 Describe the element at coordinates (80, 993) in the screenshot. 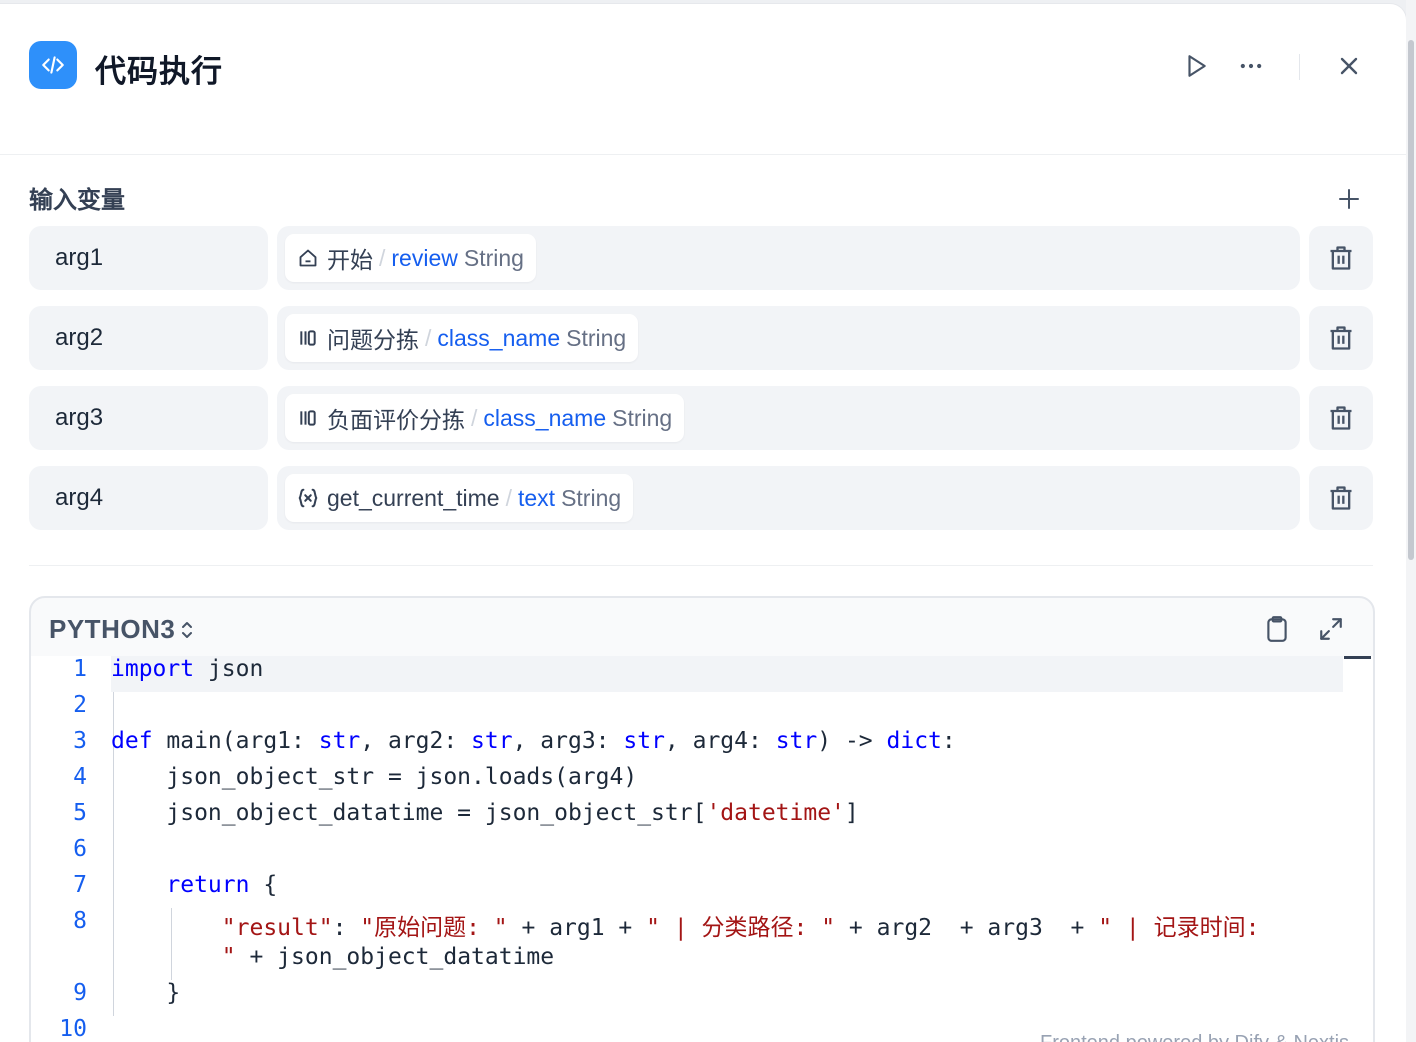

I see `line-number: 9` at that location.